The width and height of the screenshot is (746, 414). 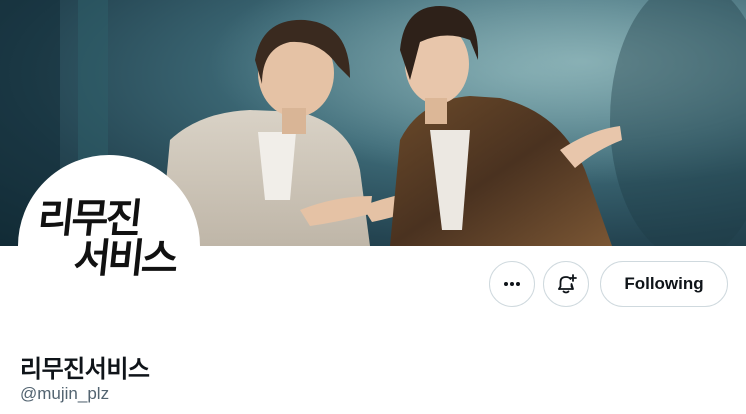 I want to click on user-handle: @mujin_plz, so click(x=65, y=393).